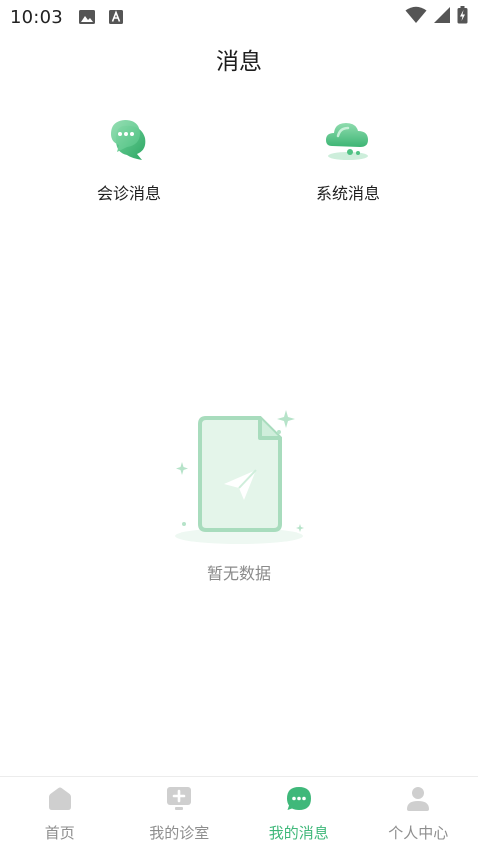 This screenshot has height=850, width=478. I want to click on system-messages-entry: 系统消息, so click(348, 158).